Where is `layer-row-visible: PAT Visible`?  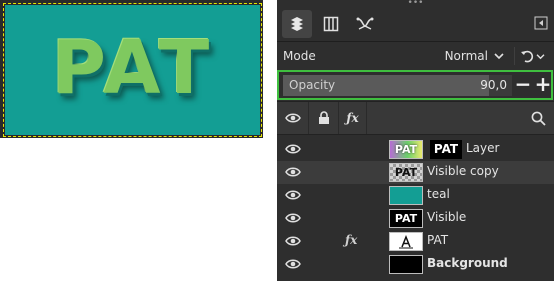
layer-row-visible: PAT Visible is located at coordinates (415, 218).